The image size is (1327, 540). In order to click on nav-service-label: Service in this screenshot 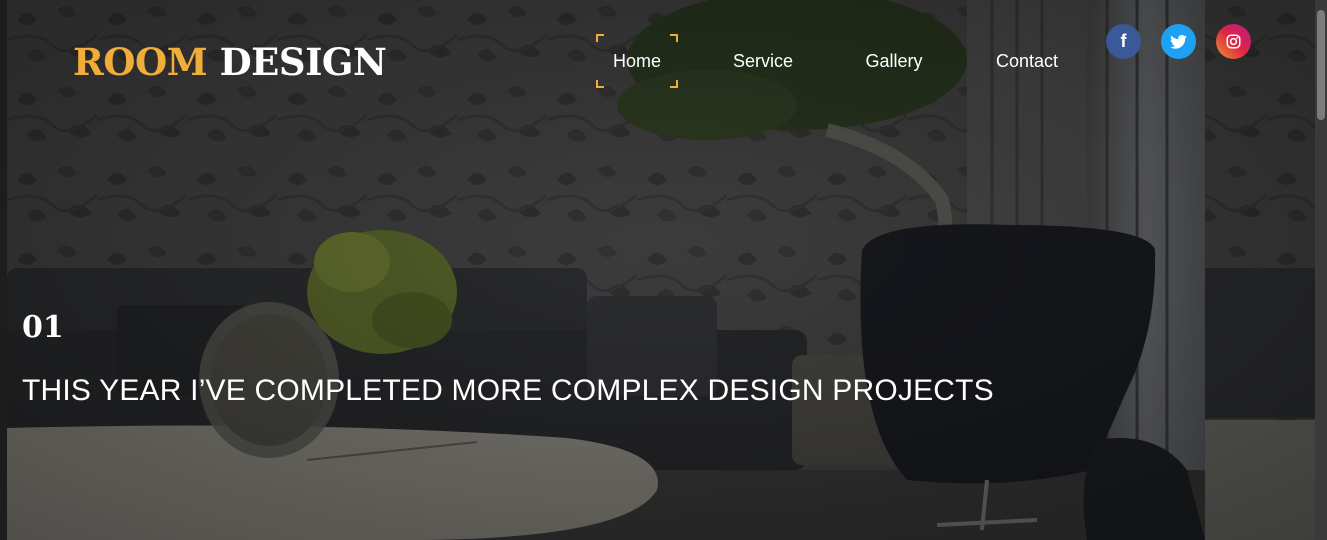, I will do `click(763, 60)`.